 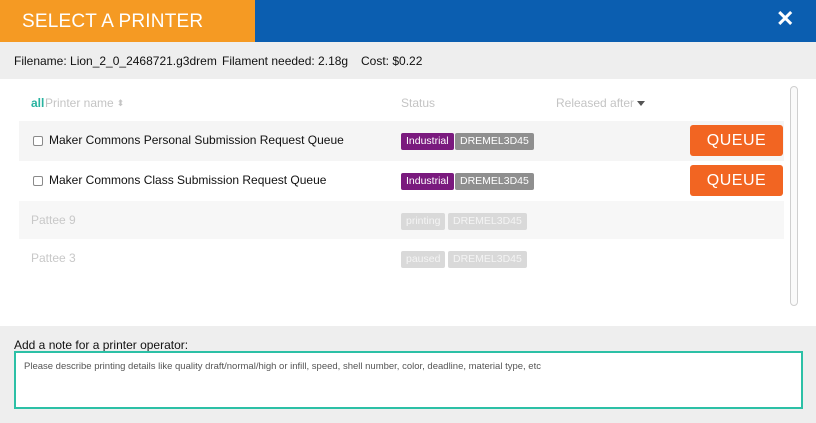 I want to click on status-badge: printing, so click(x=423, y=221).